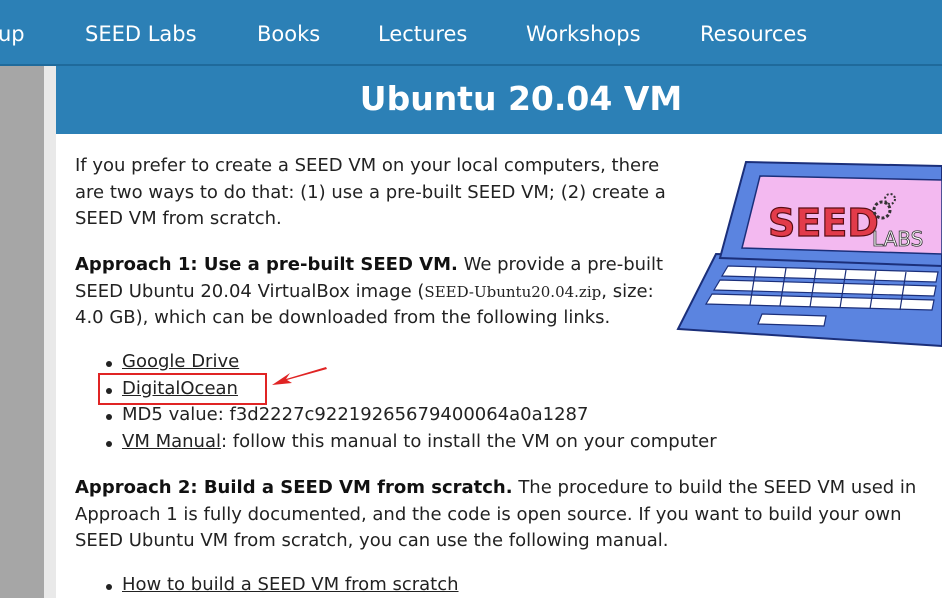 The height and width of the screenshot is (598, 942). Describe the element at coordinates (809, 254) in the screenshot. I see `seed-labs-laptop-logo: SEED LABS` at that location.